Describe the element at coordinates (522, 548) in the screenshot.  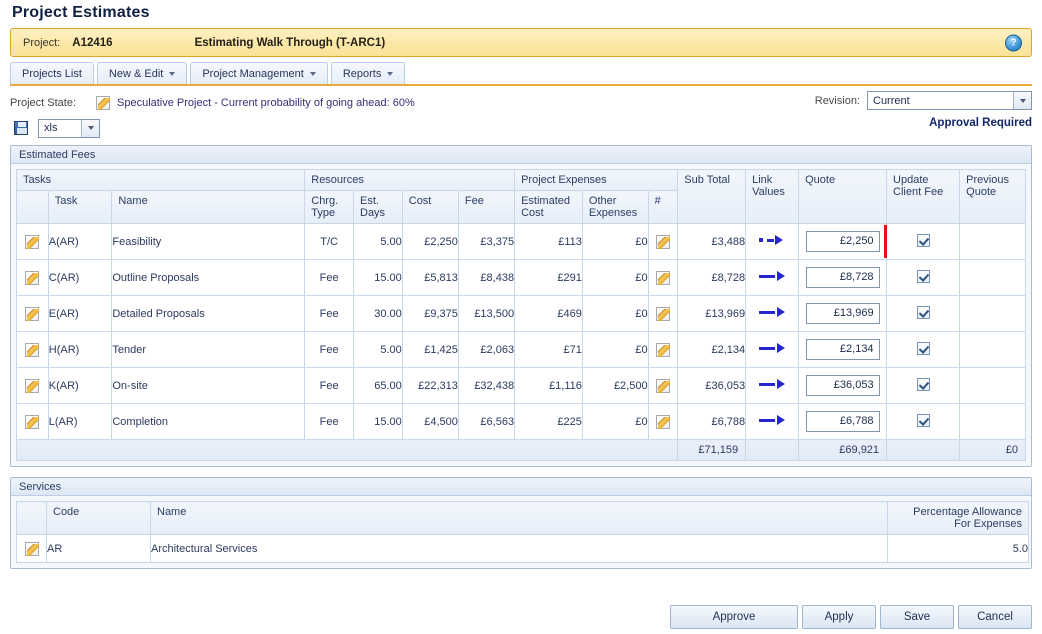
I see `services-table-body: AR Architectural Services 5.0` at that location.